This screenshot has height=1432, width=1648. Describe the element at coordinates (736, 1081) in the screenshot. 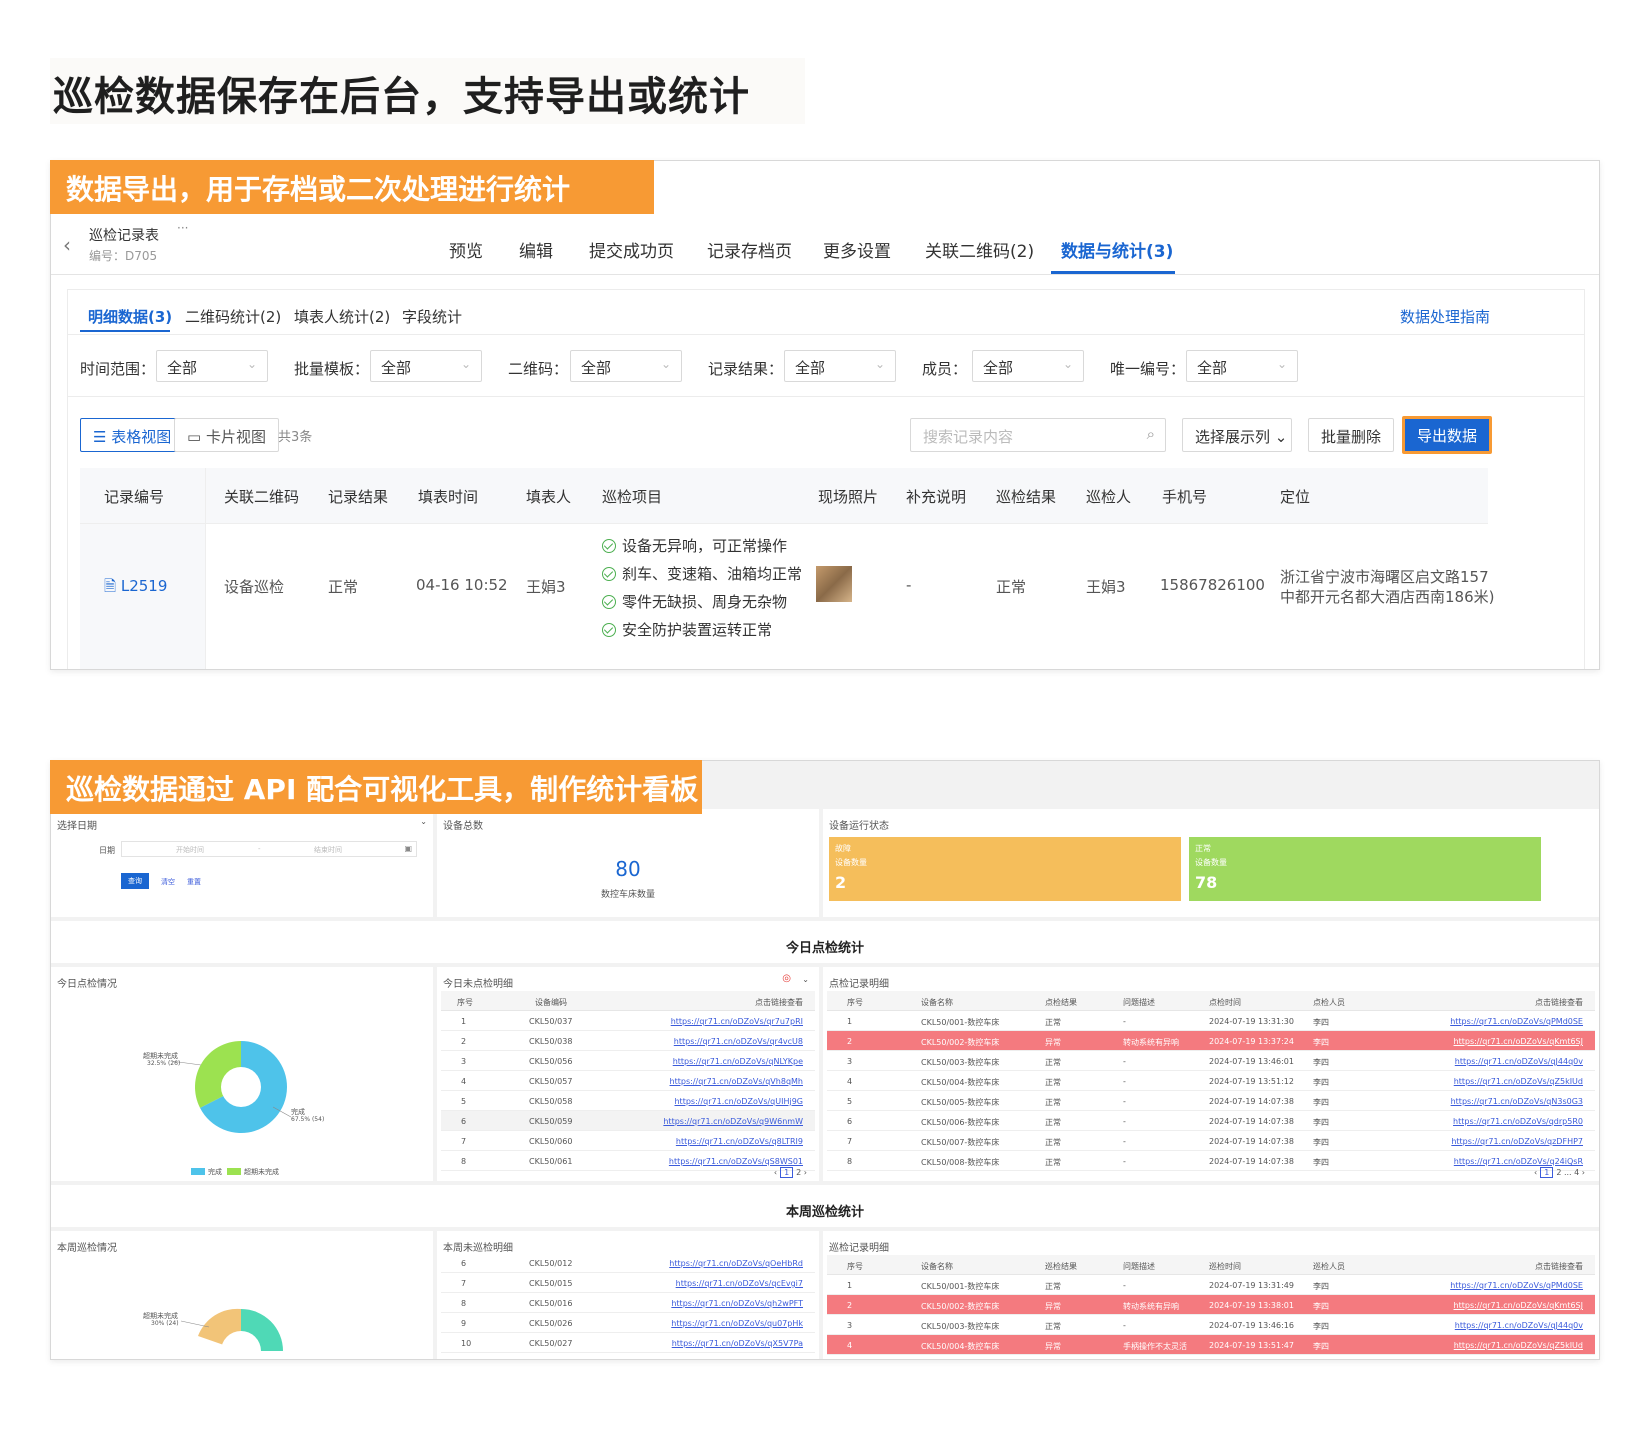

I see `cell-link: https://qr71.cn/oDZoVs/qVh8qMh` at that location.